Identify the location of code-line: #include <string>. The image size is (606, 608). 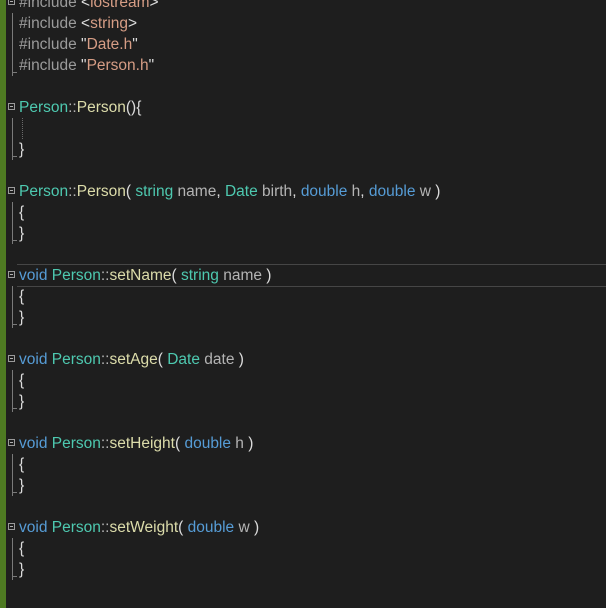
(303, 23).